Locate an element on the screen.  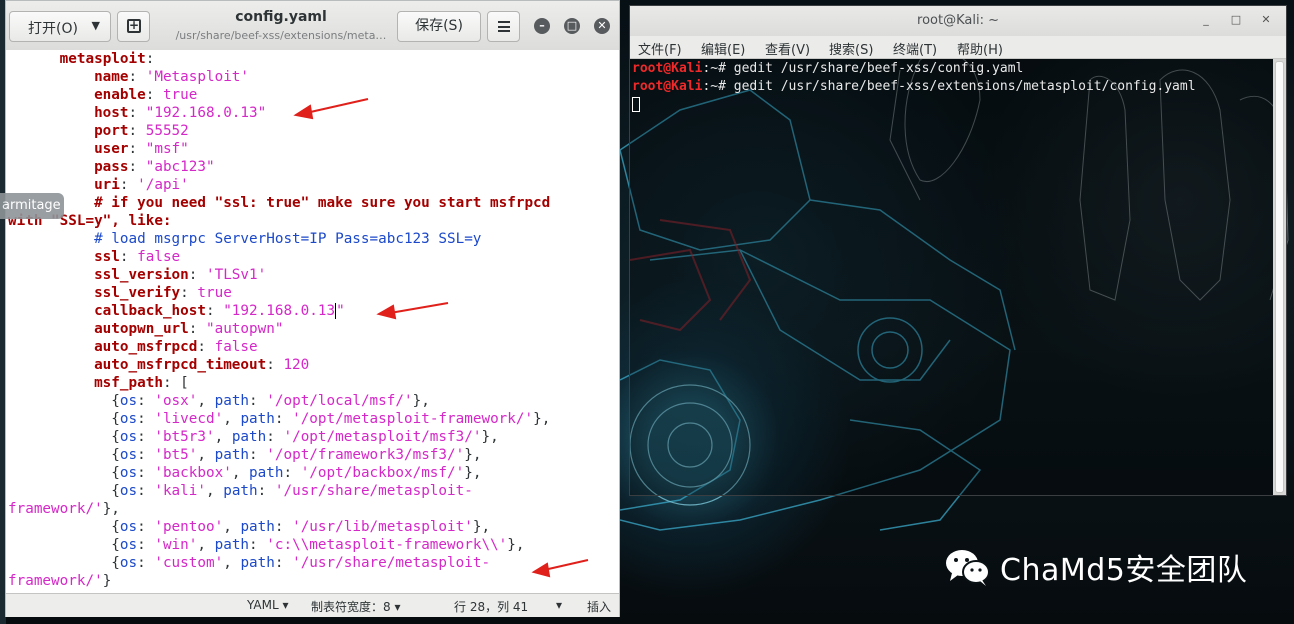
hamburger-icon is located at coordinates (504, 26).